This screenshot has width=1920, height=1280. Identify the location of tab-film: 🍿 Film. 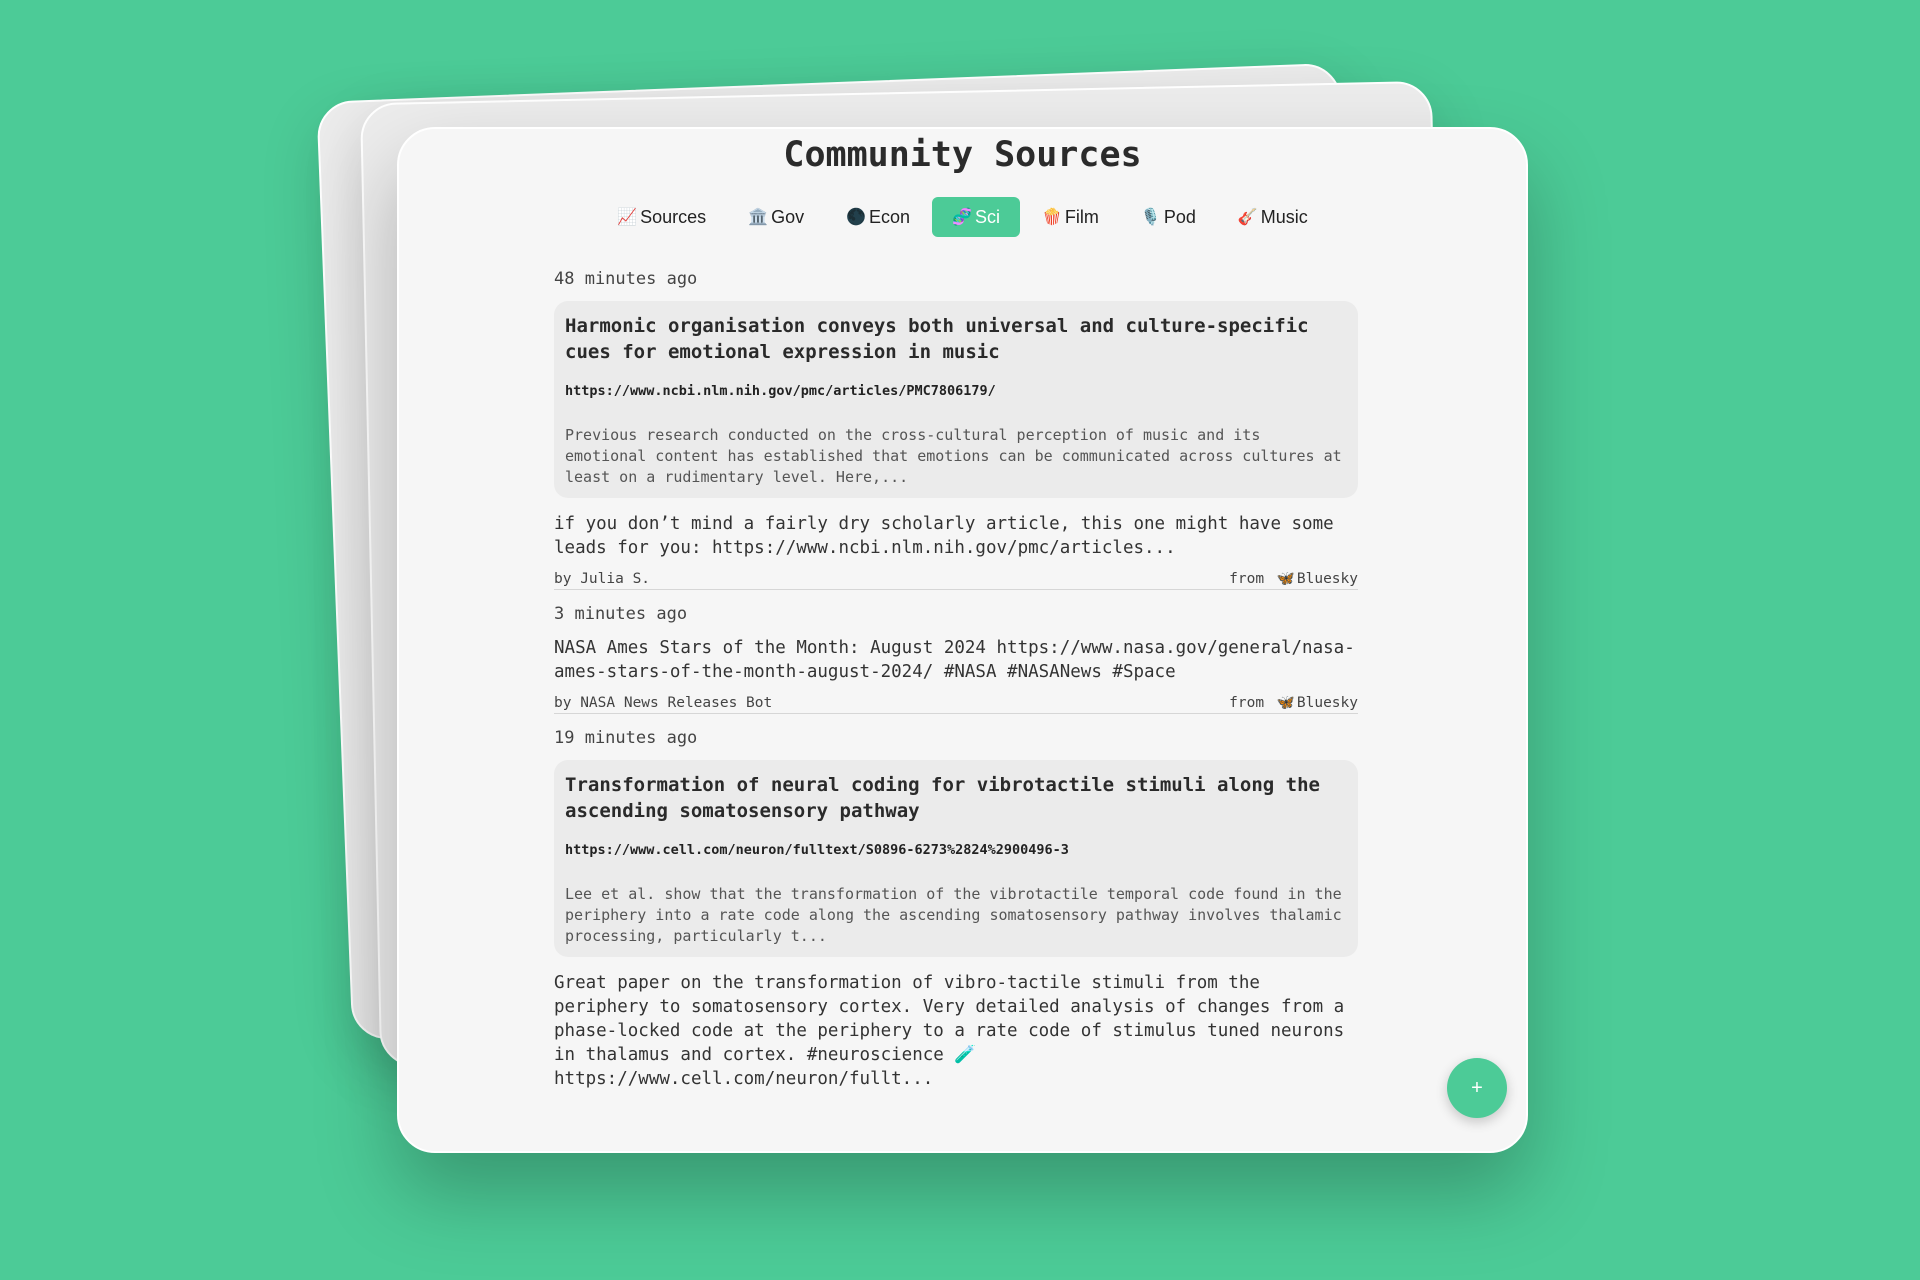
(1070, 217).